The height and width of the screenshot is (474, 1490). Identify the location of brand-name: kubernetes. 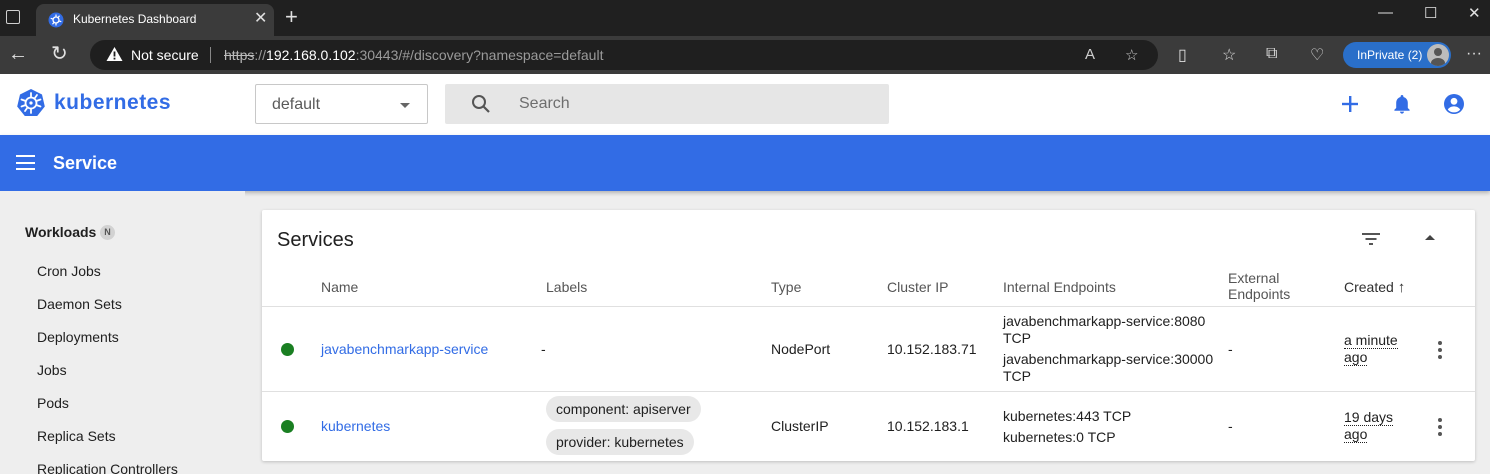
(112, 103).